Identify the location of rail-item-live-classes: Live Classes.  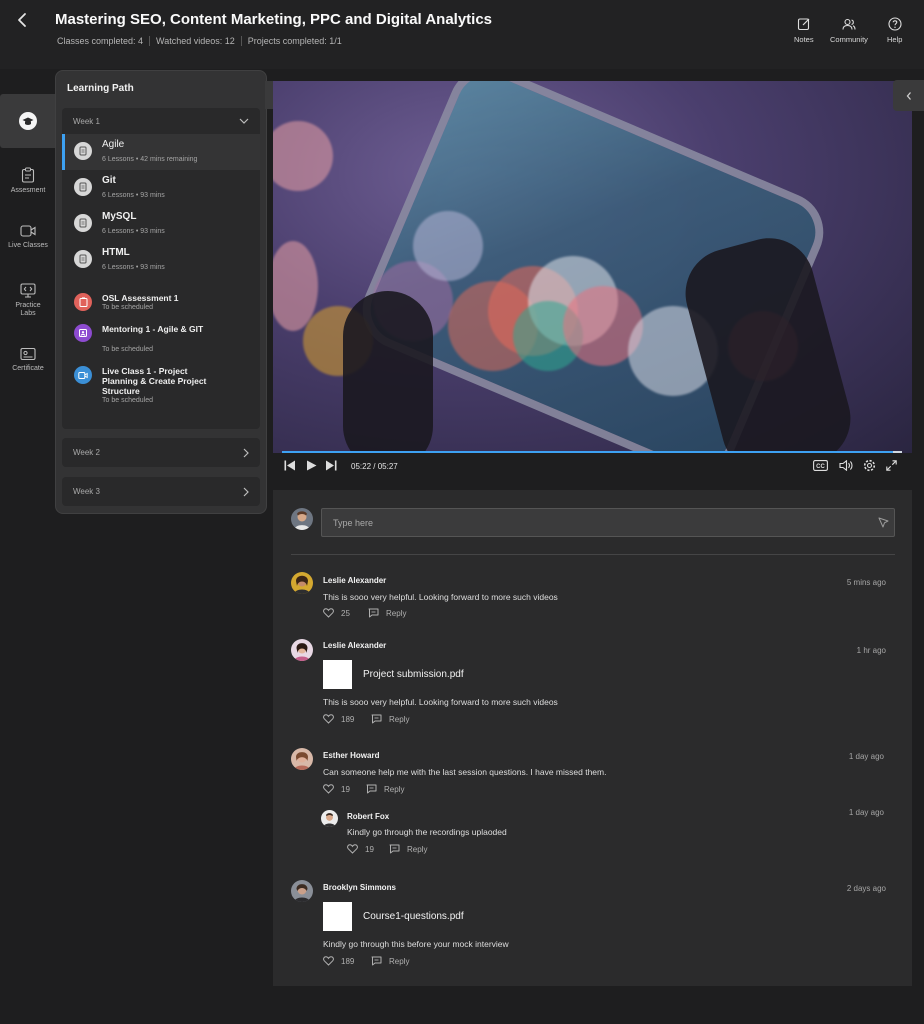
(28, 237).